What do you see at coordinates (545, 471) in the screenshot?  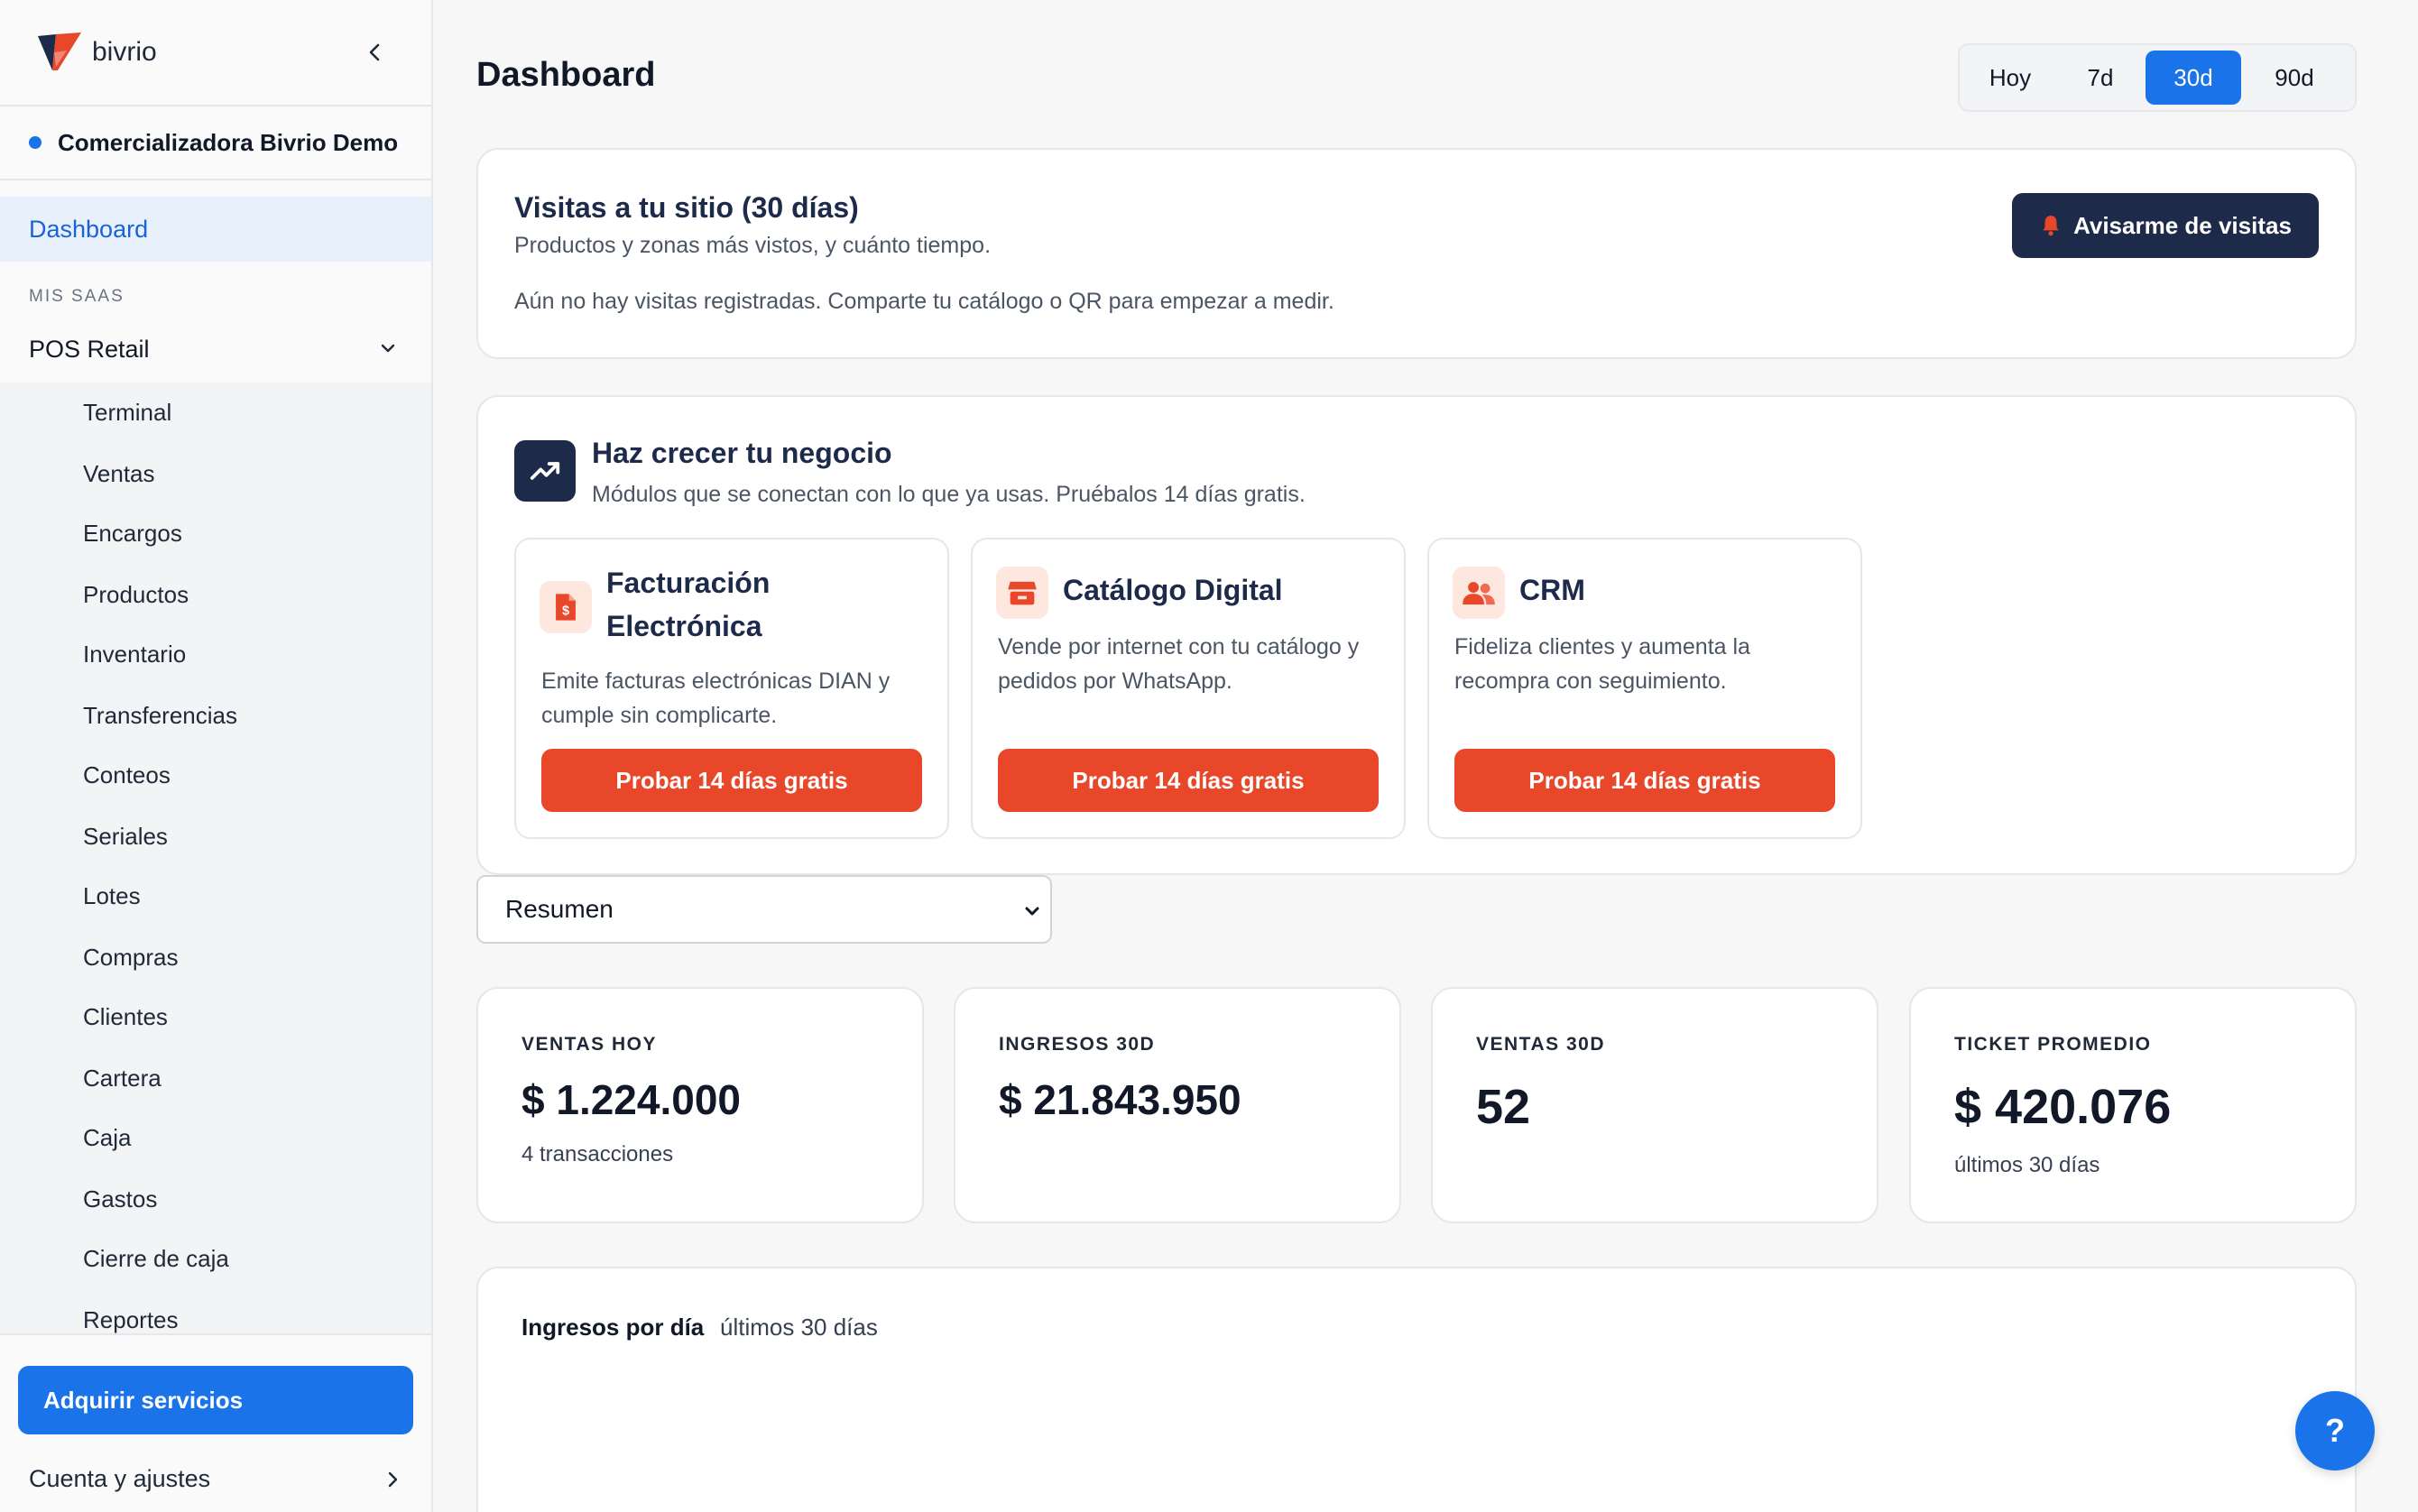 I see `trending-up-icon` at bounding box center [545, 471].